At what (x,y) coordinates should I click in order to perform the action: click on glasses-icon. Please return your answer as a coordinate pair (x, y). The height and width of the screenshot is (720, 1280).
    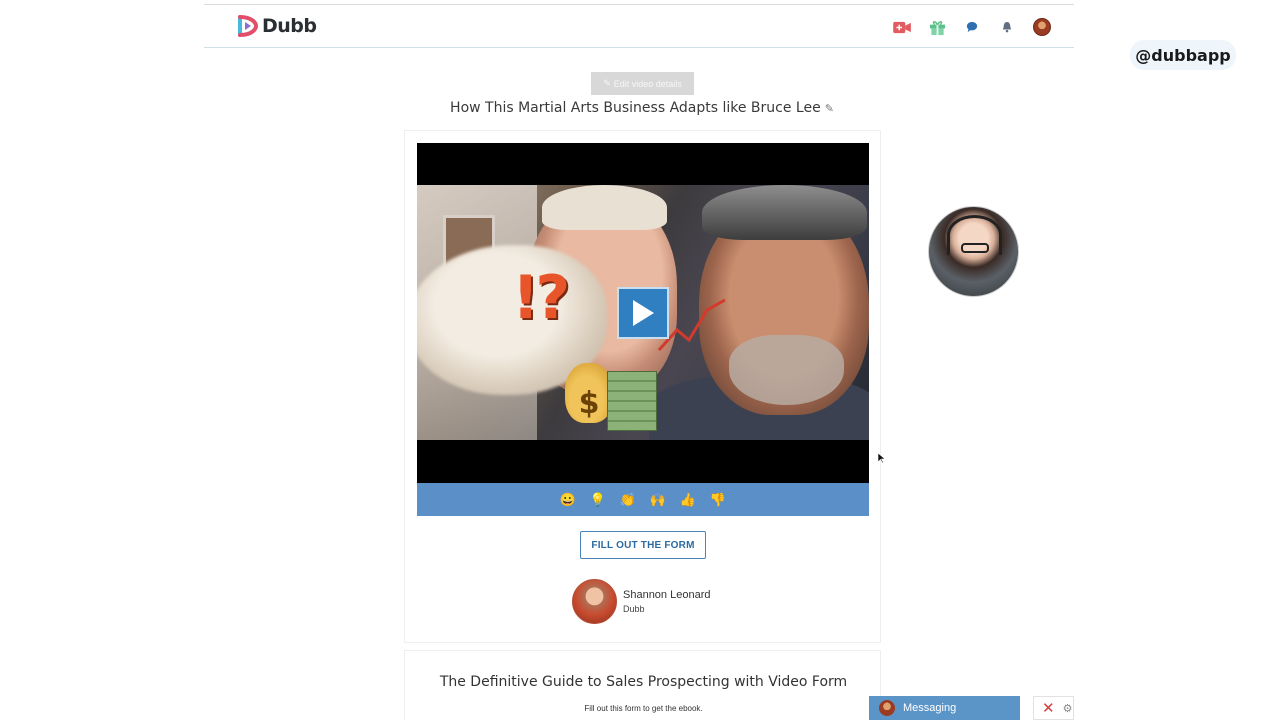
    Looking at the image, I should click on (975, 248).